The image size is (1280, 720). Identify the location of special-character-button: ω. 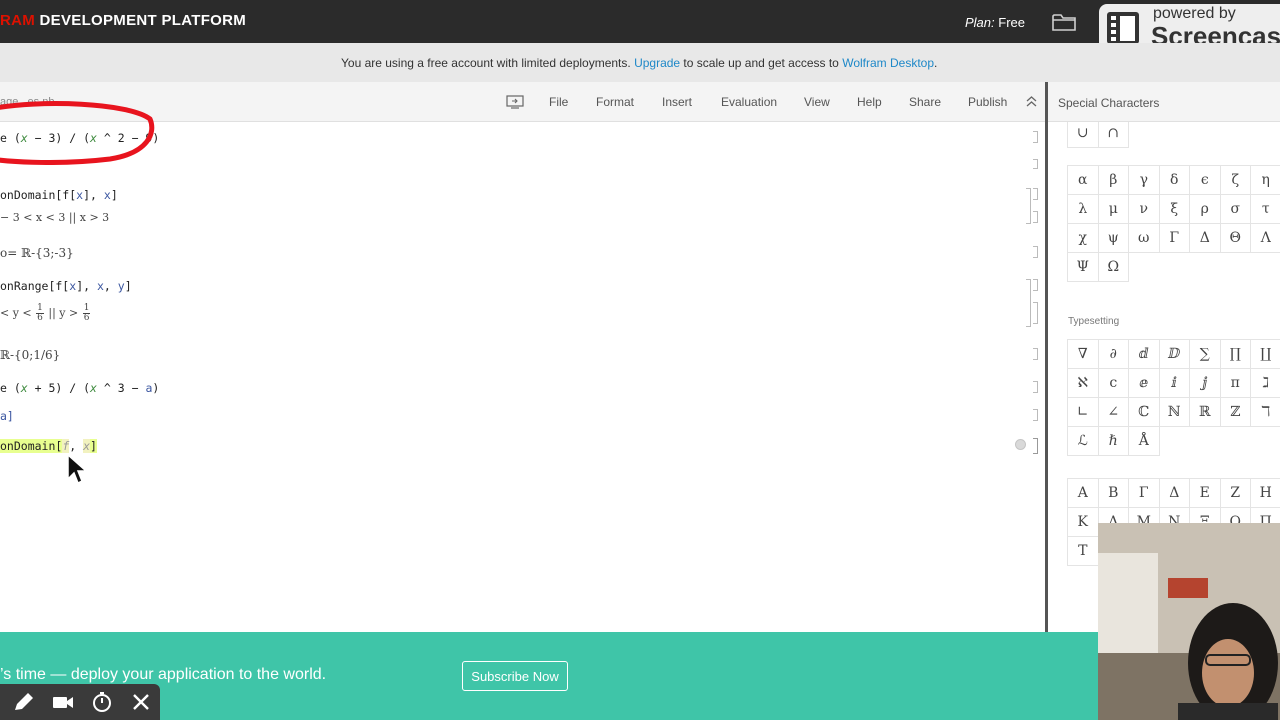
(1144, 238).